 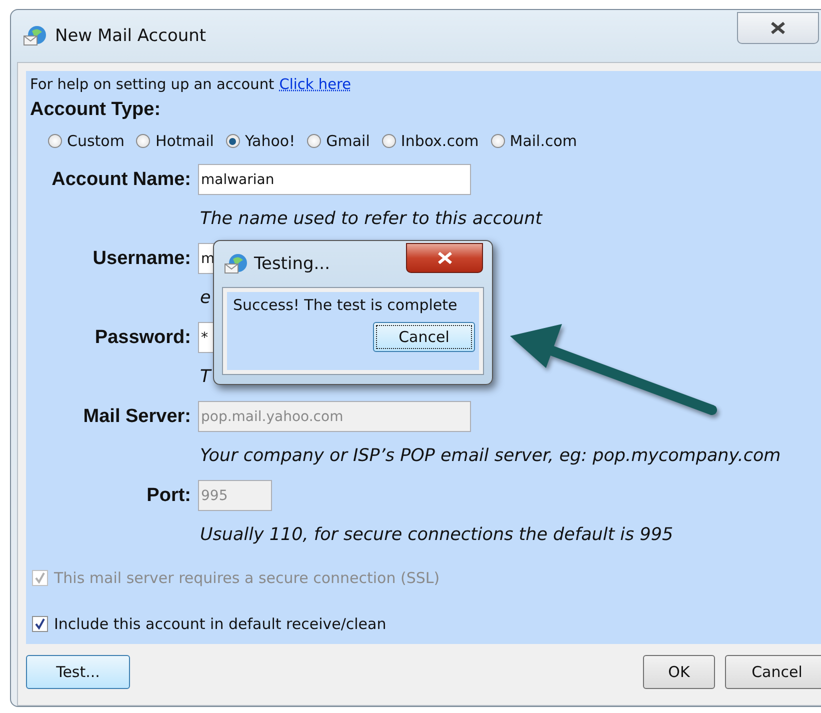 What do you see at coordinates (168, 495) in the screenshot?
I see `field-label: Port:` at bounding box center [168, 495].